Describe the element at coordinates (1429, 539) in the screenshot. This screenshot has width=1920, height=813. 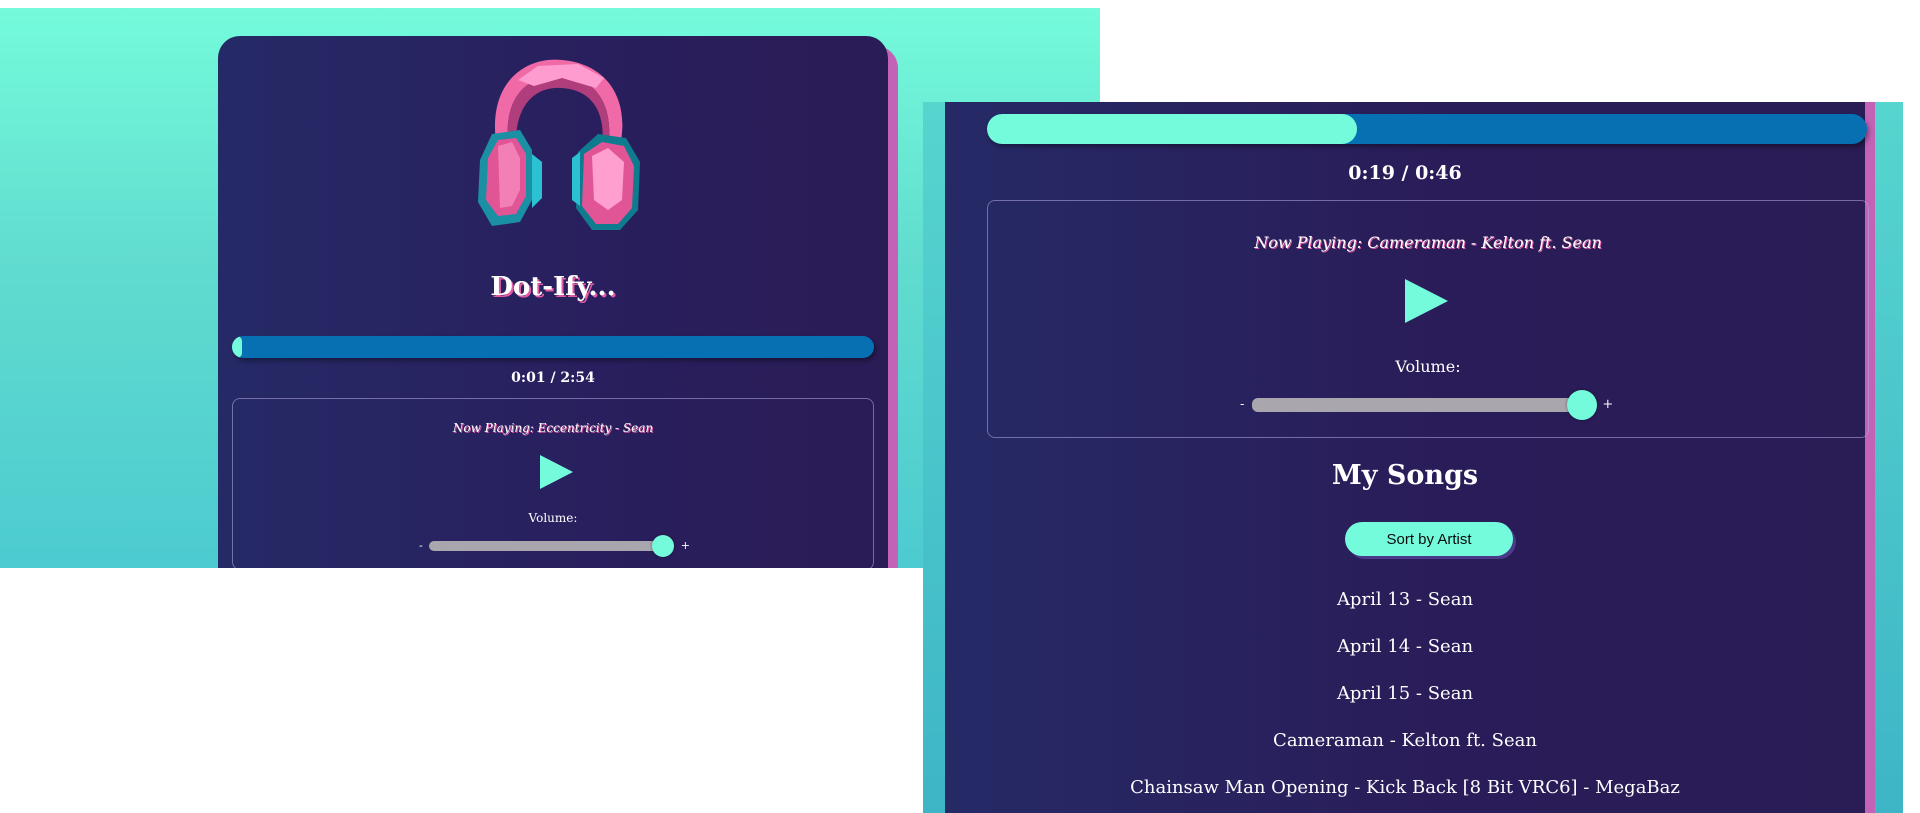
I see `sort-by-artist-button: Sort by Artist` at that location.